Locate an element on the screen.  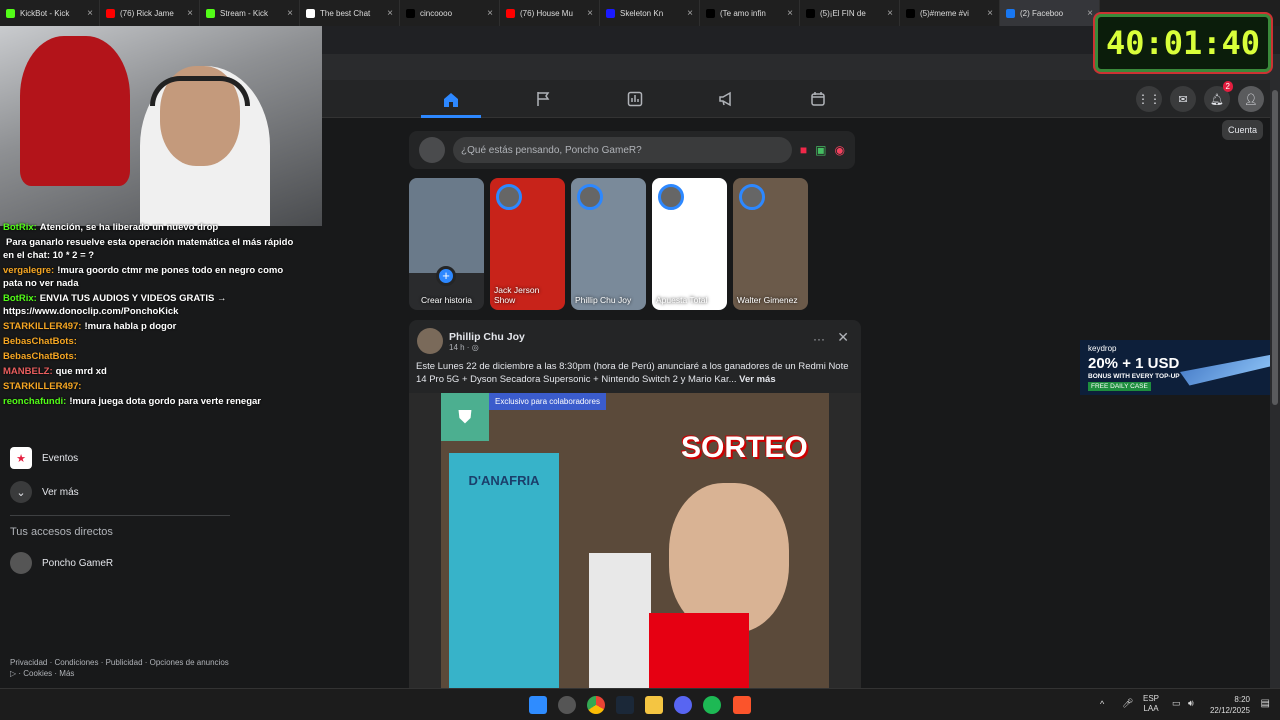
notifications-button: 🔔︎ 2 is located at coordinates (1218, 96).